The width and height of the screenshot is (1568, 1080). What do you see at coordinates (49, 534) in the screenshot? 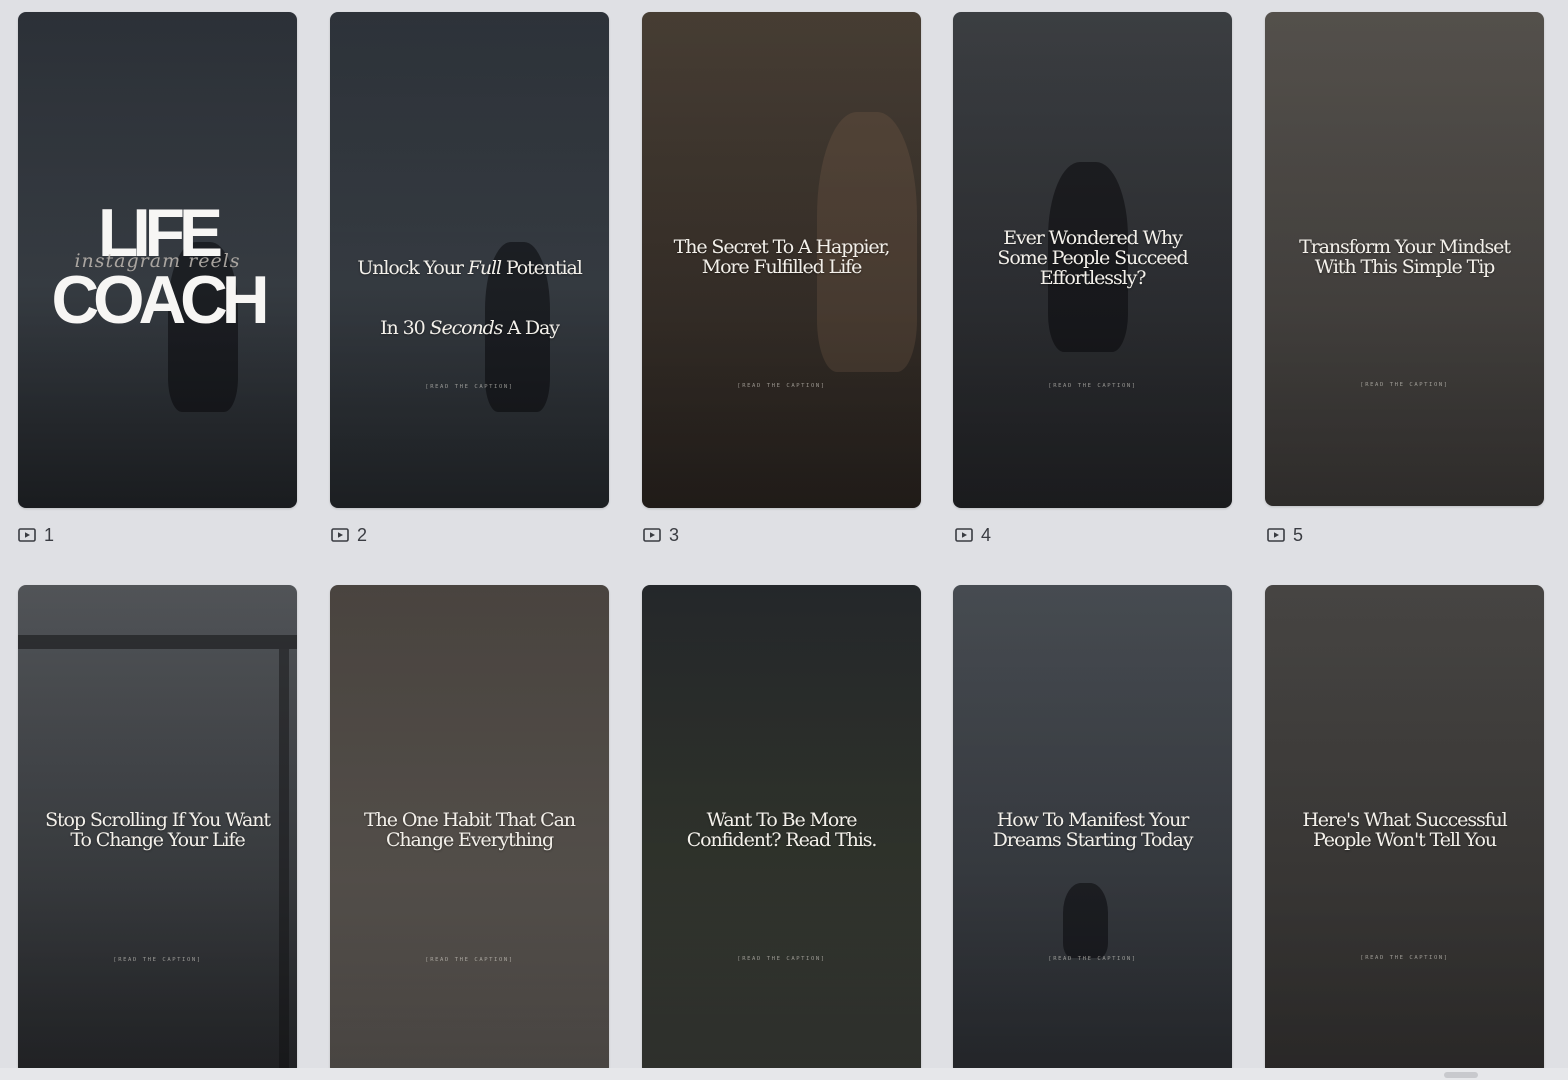
I see `page-number: 1` at bounding box center [49, 534].